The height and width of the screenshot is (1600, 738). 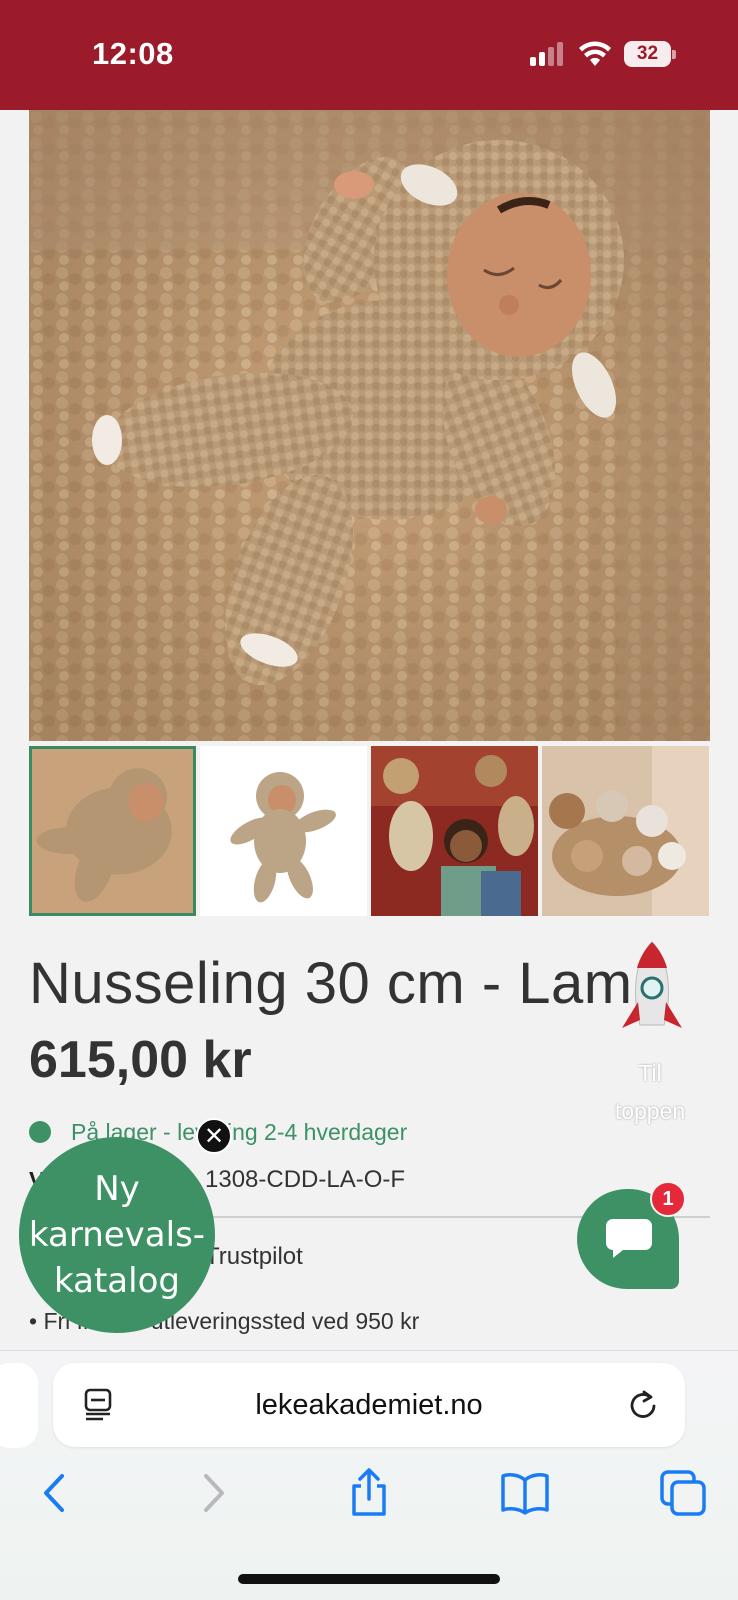 I want to click on status-bar: 12:08 32, so click(x=369, y=55).